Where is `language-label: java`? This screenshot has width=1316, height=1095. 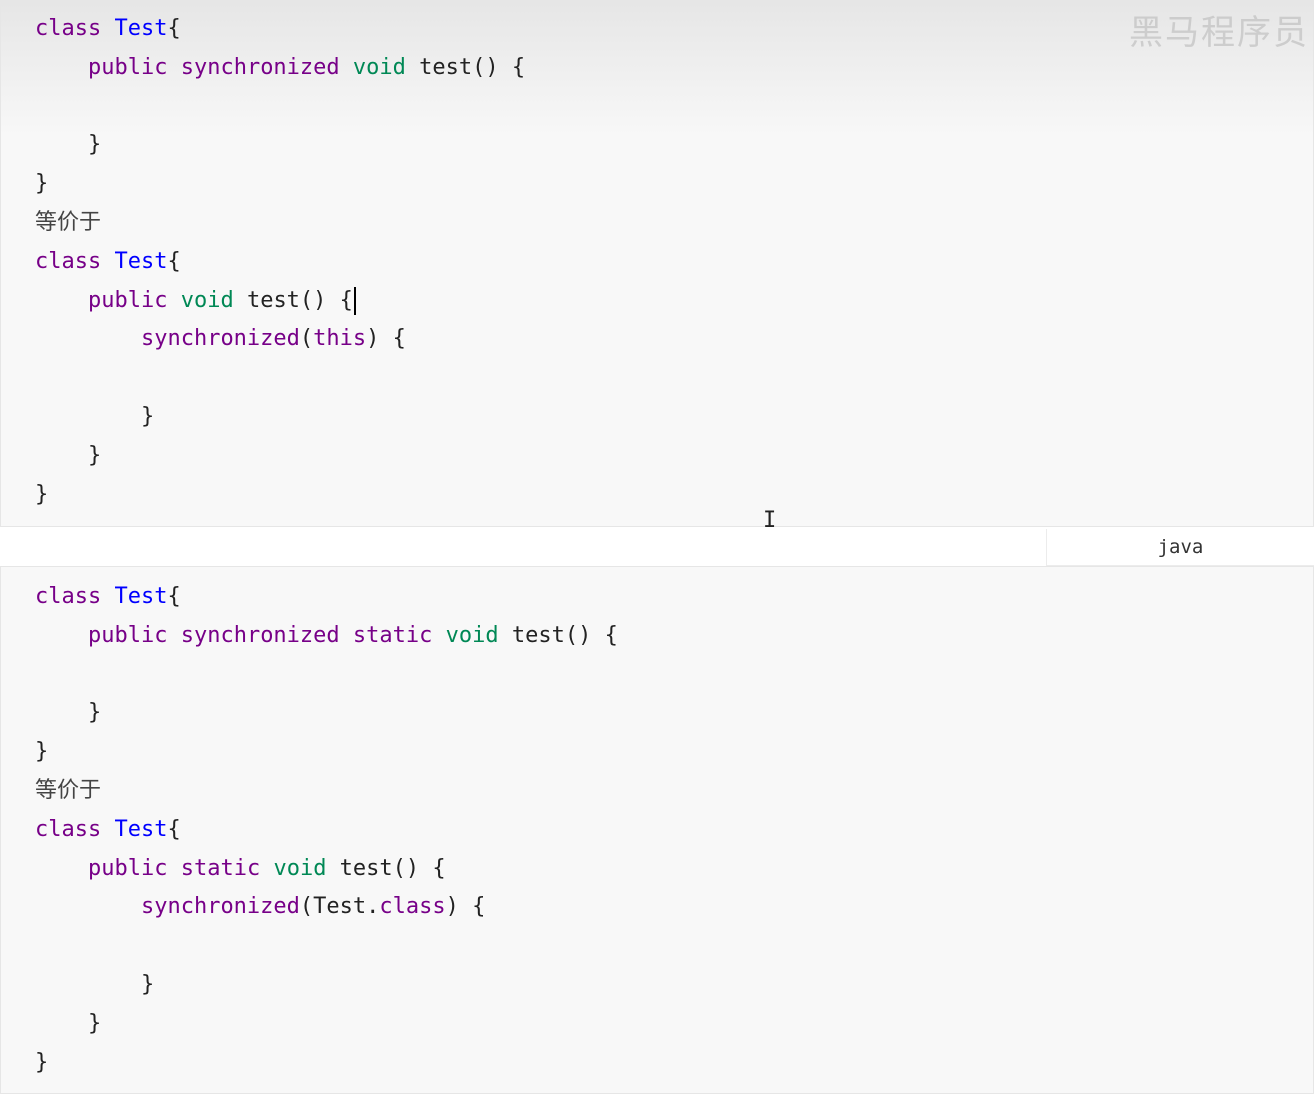
language-label: java is located at coordinates (1180, 547).